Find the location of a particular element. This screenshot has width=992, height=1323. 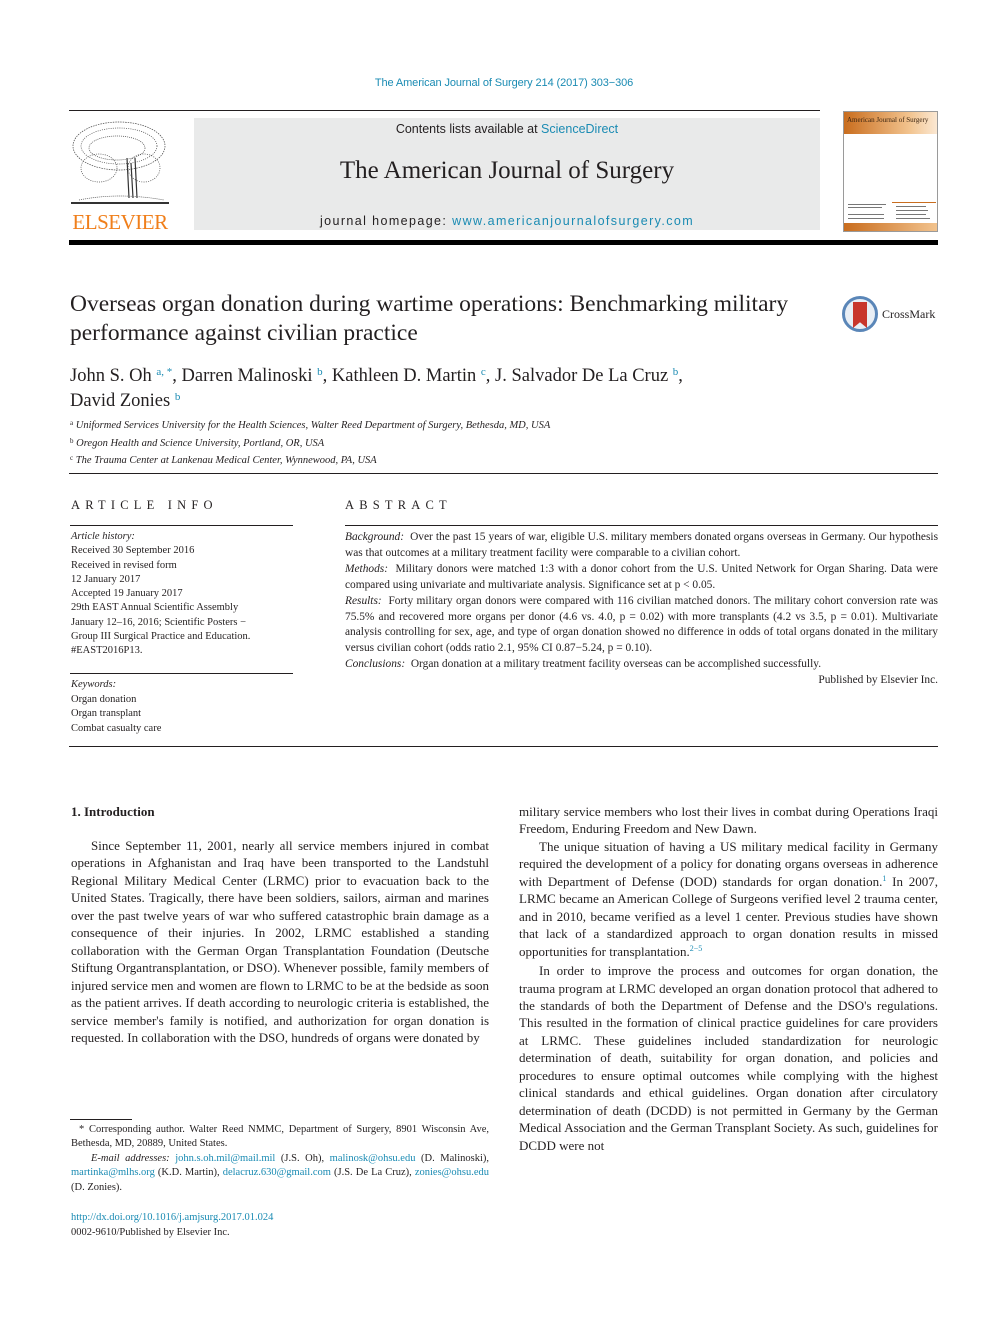

abstract-section-label: Conclusions: is located at coordinates (375, 664).